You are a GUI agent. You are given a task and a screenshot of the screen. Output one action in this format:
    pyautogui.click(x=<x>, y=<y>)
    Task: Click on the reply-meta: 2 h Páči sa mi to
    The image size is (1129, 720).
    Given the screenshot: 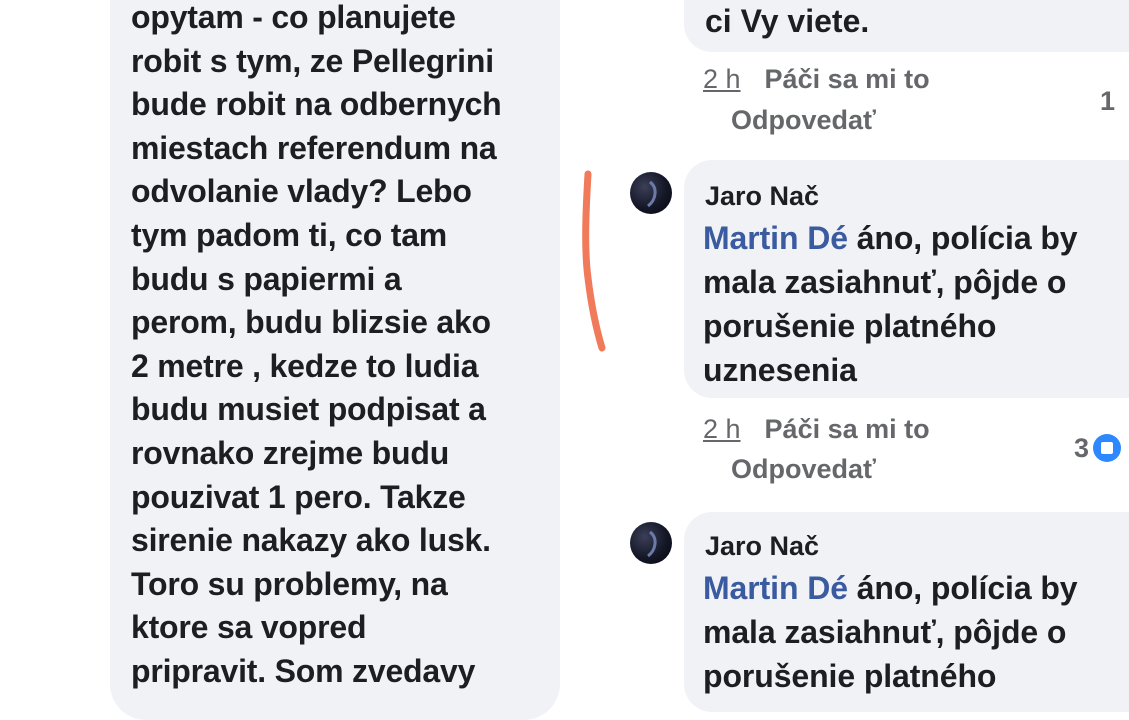 What is the action you would take?
    pyautogui.click(x=816, y=429)
    